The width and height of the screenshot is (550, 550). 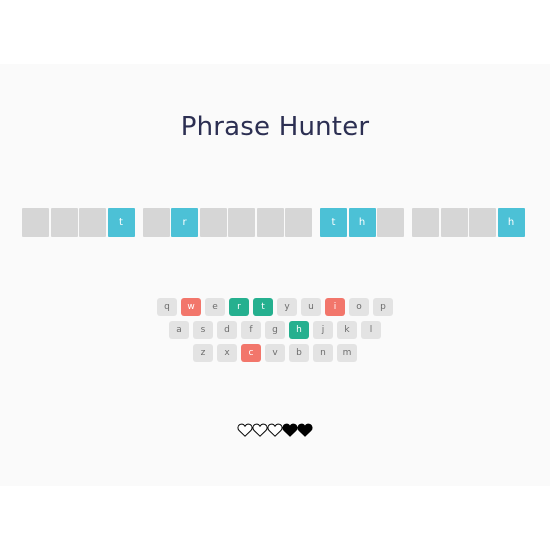 What do you see at coordinates (184, 222) in the screenshot?
I see `phrase-letter-revealed: r` at bounding box center [184, 222].